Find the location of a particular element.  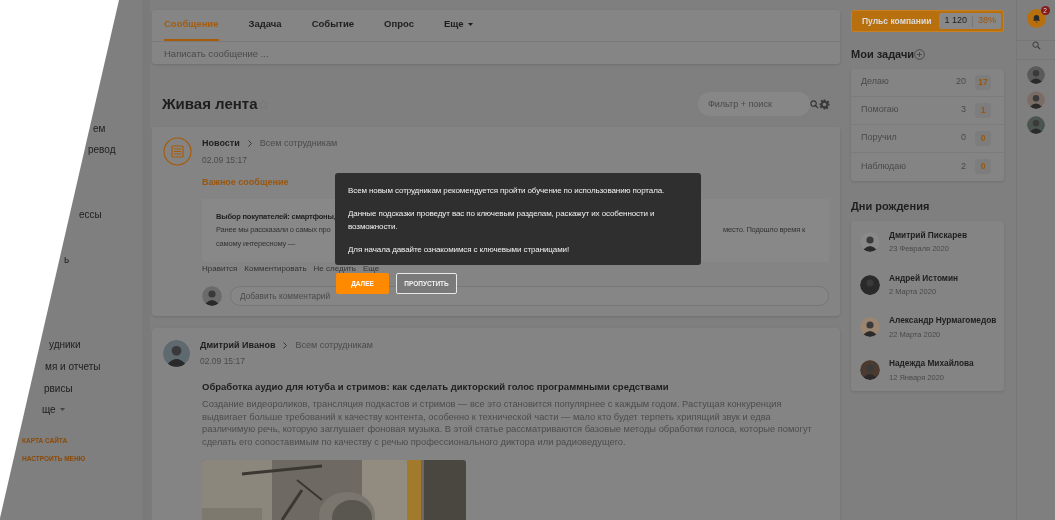

author-name: Новости is located at coordinates (221, 144).